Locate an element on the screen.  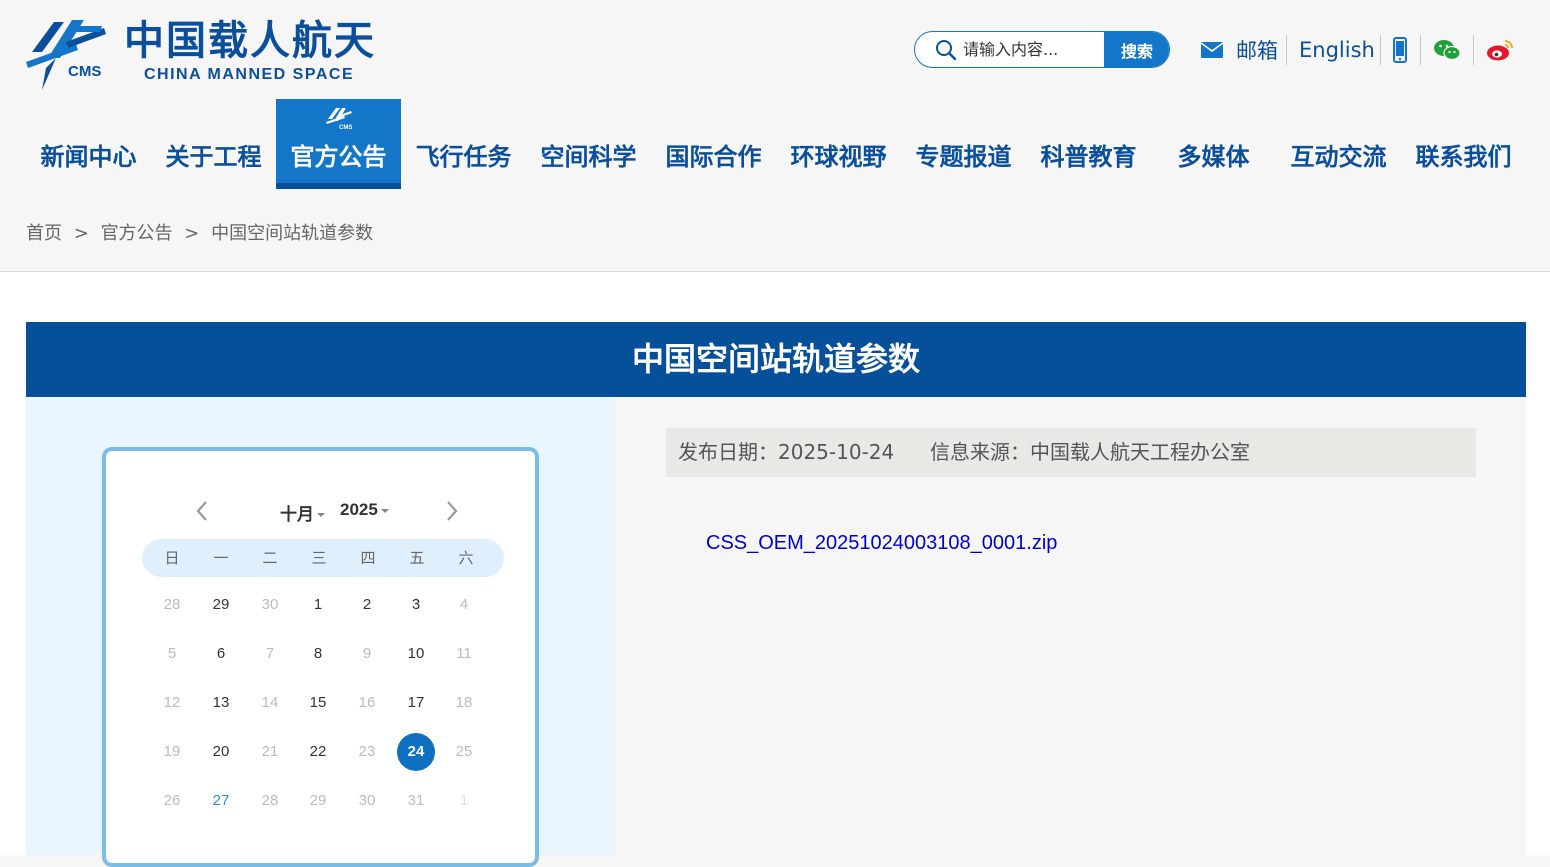
nav-label: 联系我们 is located at coordinates (1463, 157).